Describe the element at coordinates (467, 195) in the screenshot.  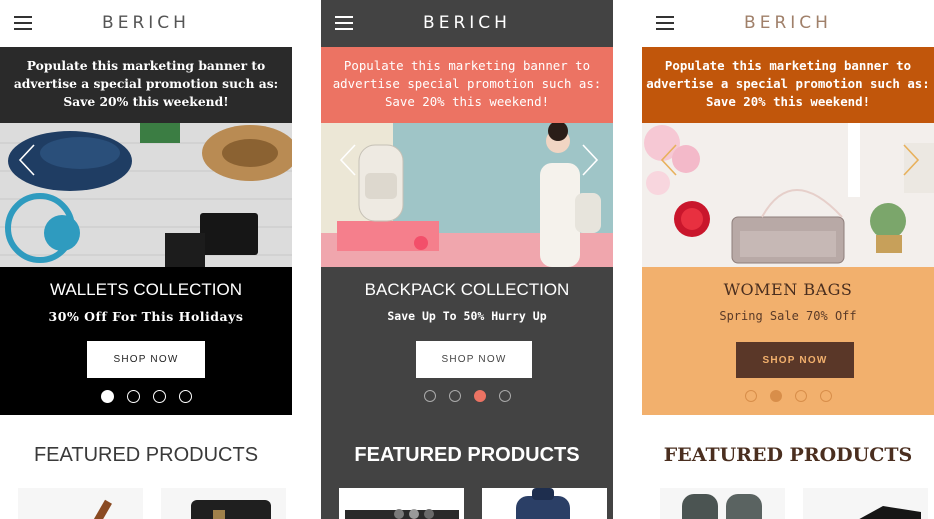
I see `hero-image-backpacks` at that location.